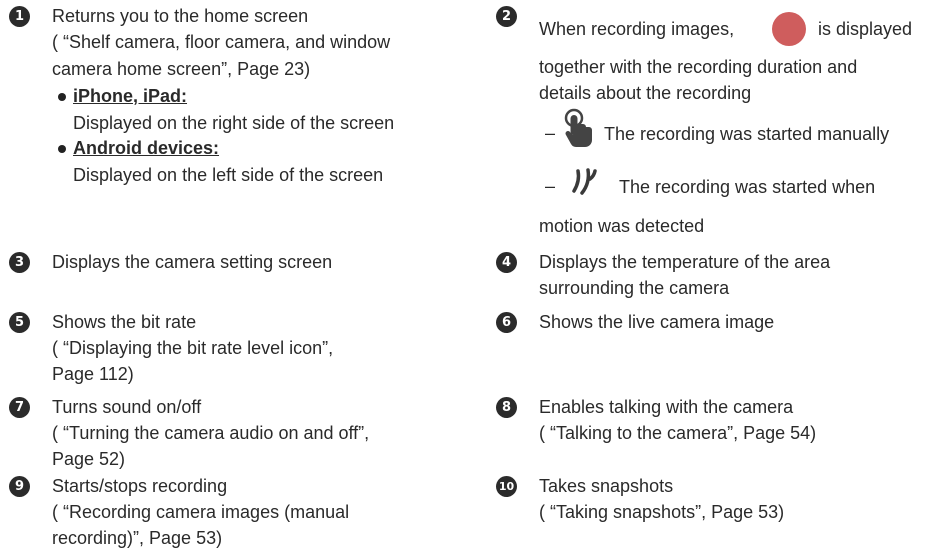 The width and height of the screenshot is (943, 553). I want to click on item-2-text: details about the recording, so click(645, 93).